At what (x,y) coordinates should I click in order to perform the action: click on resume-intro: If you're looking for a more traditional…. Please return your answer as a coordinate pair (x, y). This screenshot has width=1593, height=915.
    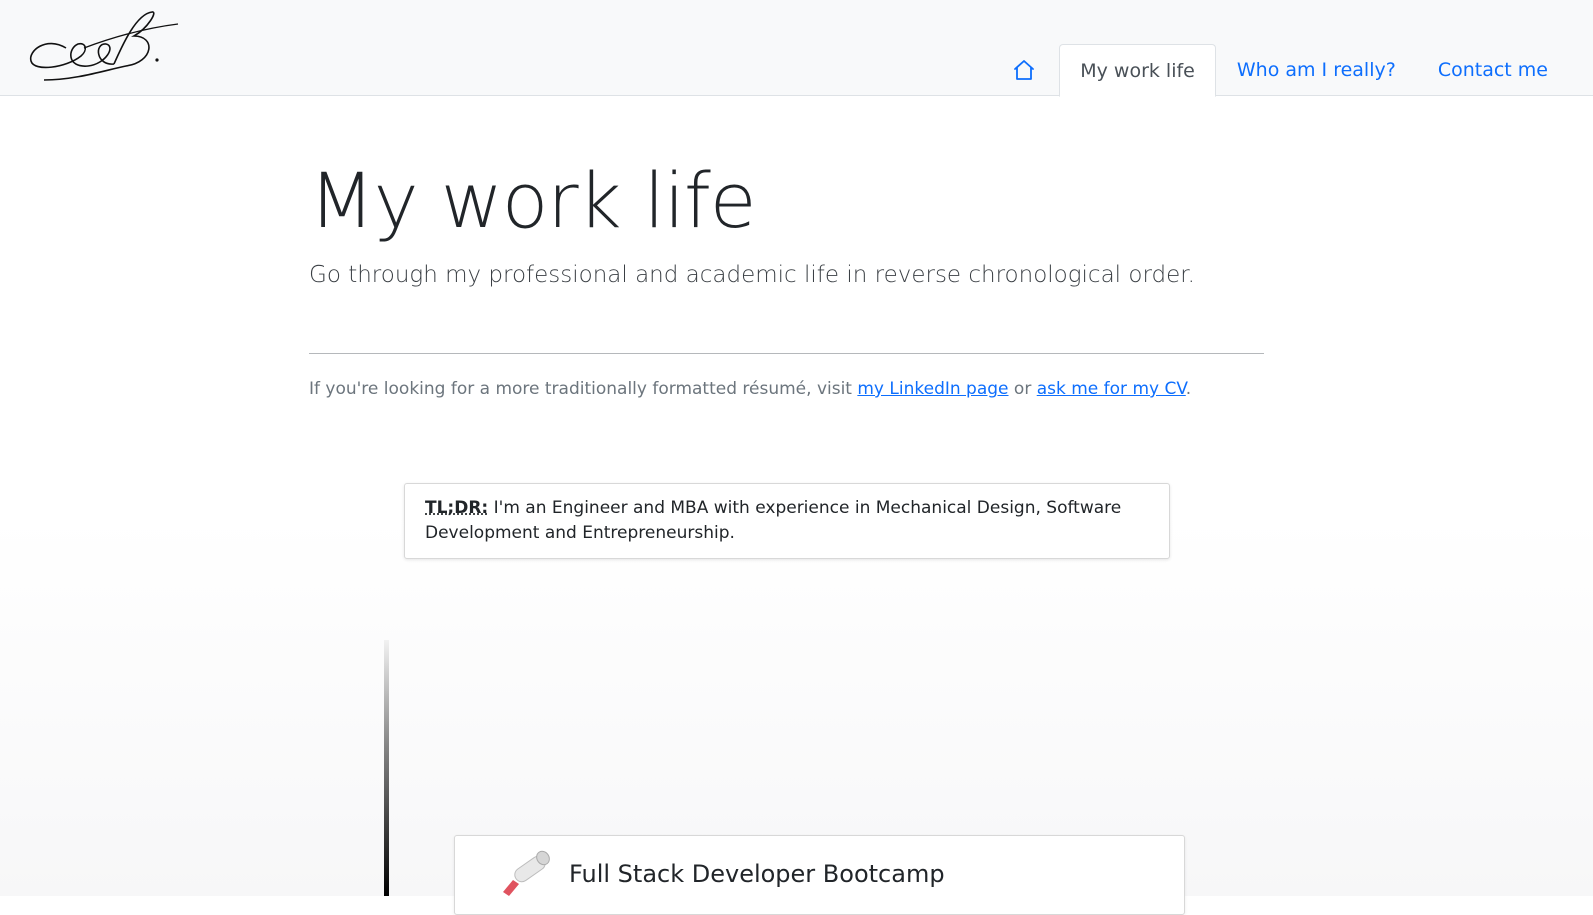
    Looking at the image, I should click on (750, 389).